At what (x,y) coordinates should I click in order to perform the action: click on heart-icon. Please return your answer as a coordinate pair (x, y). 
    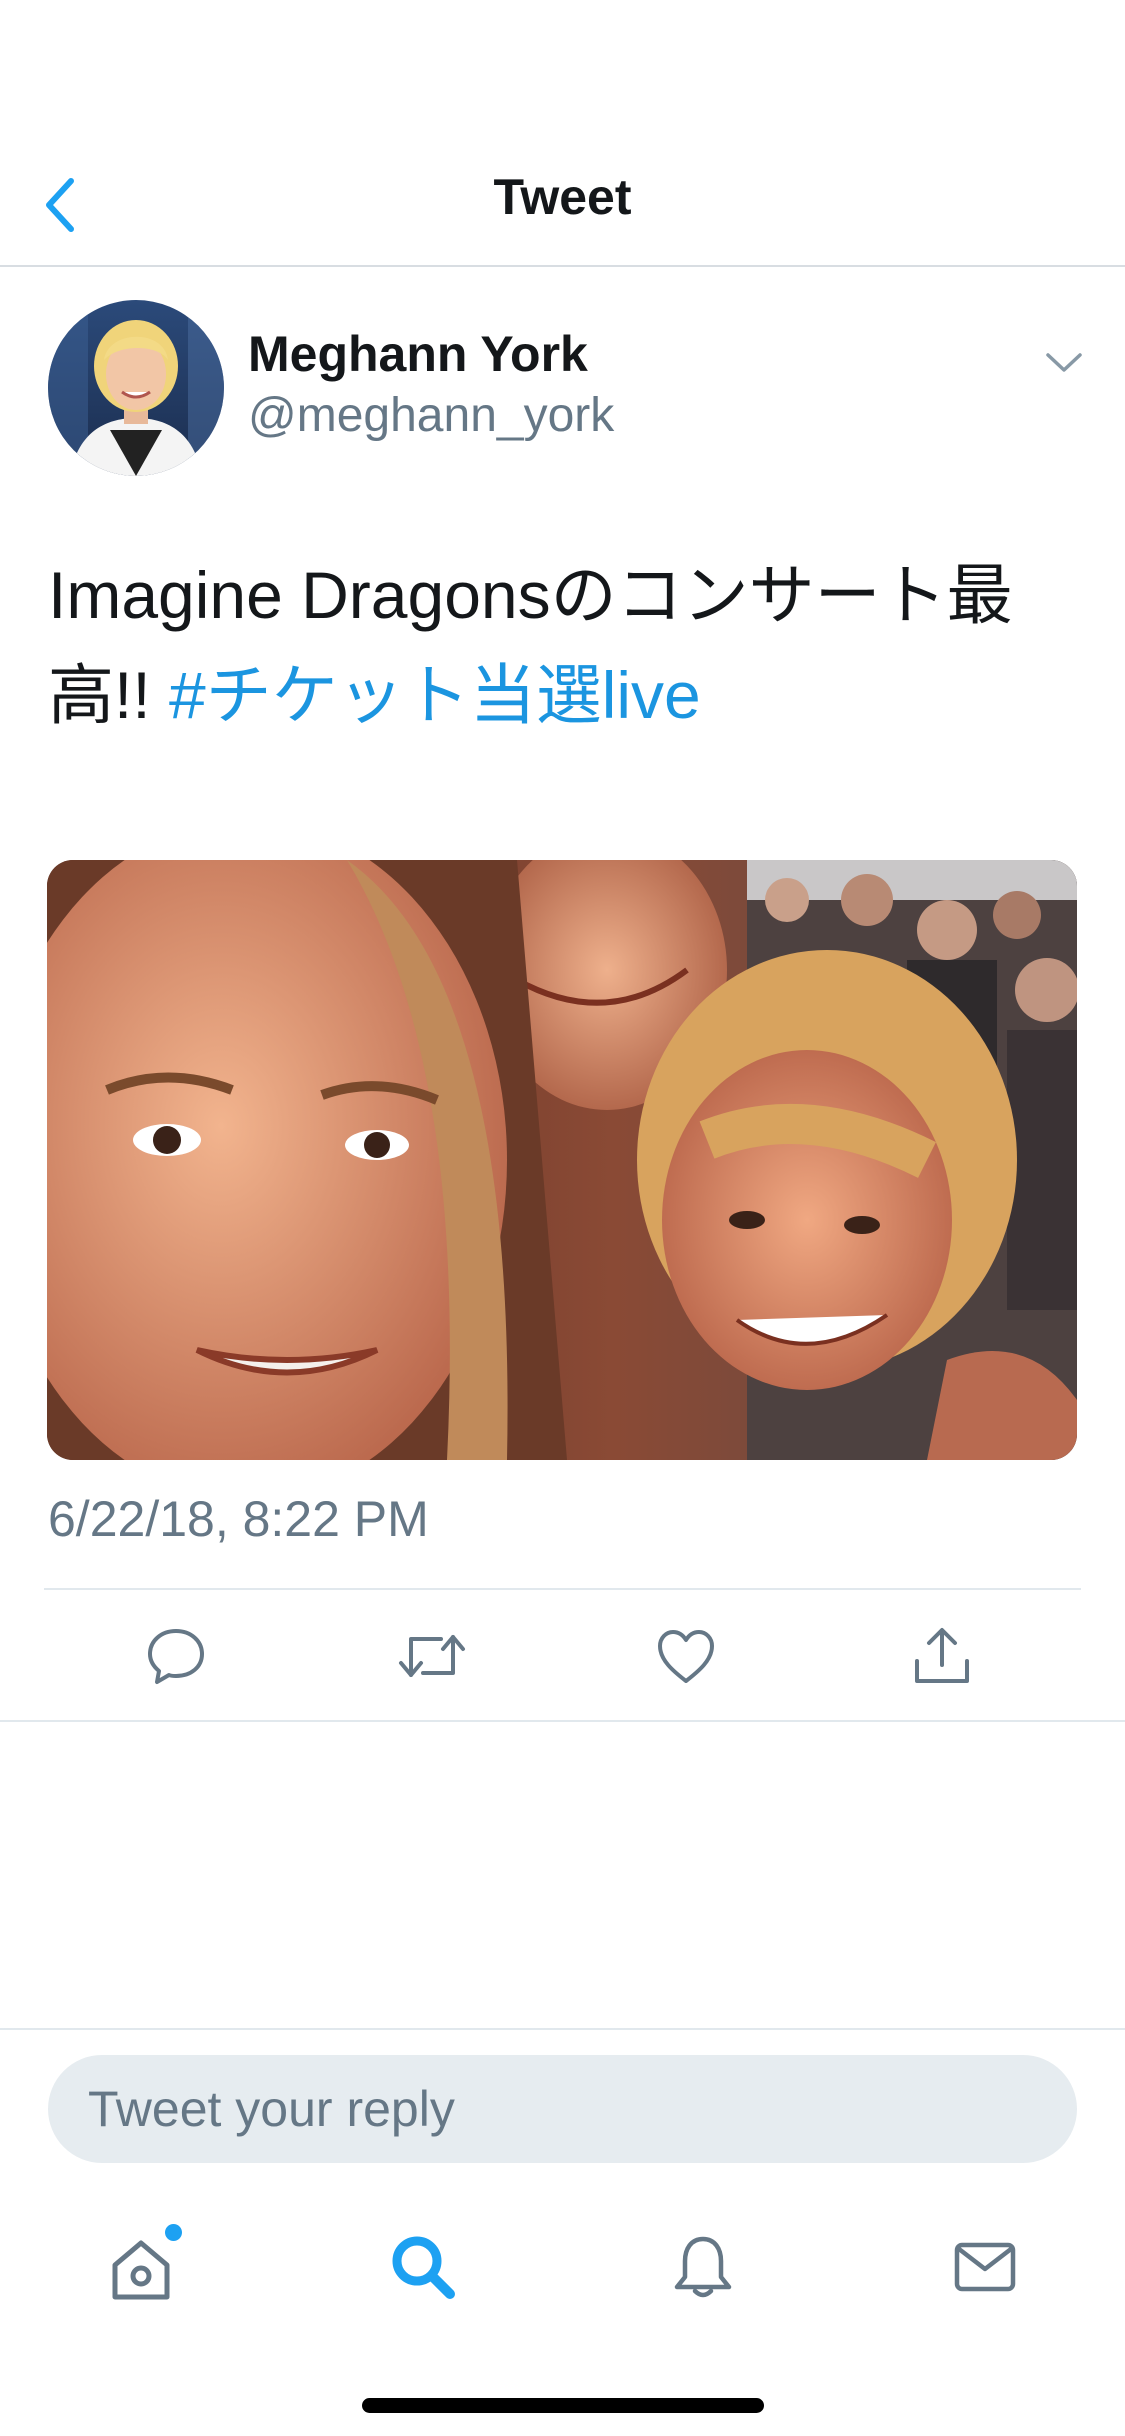
    Looking at the image, I should click on (686, 1656).